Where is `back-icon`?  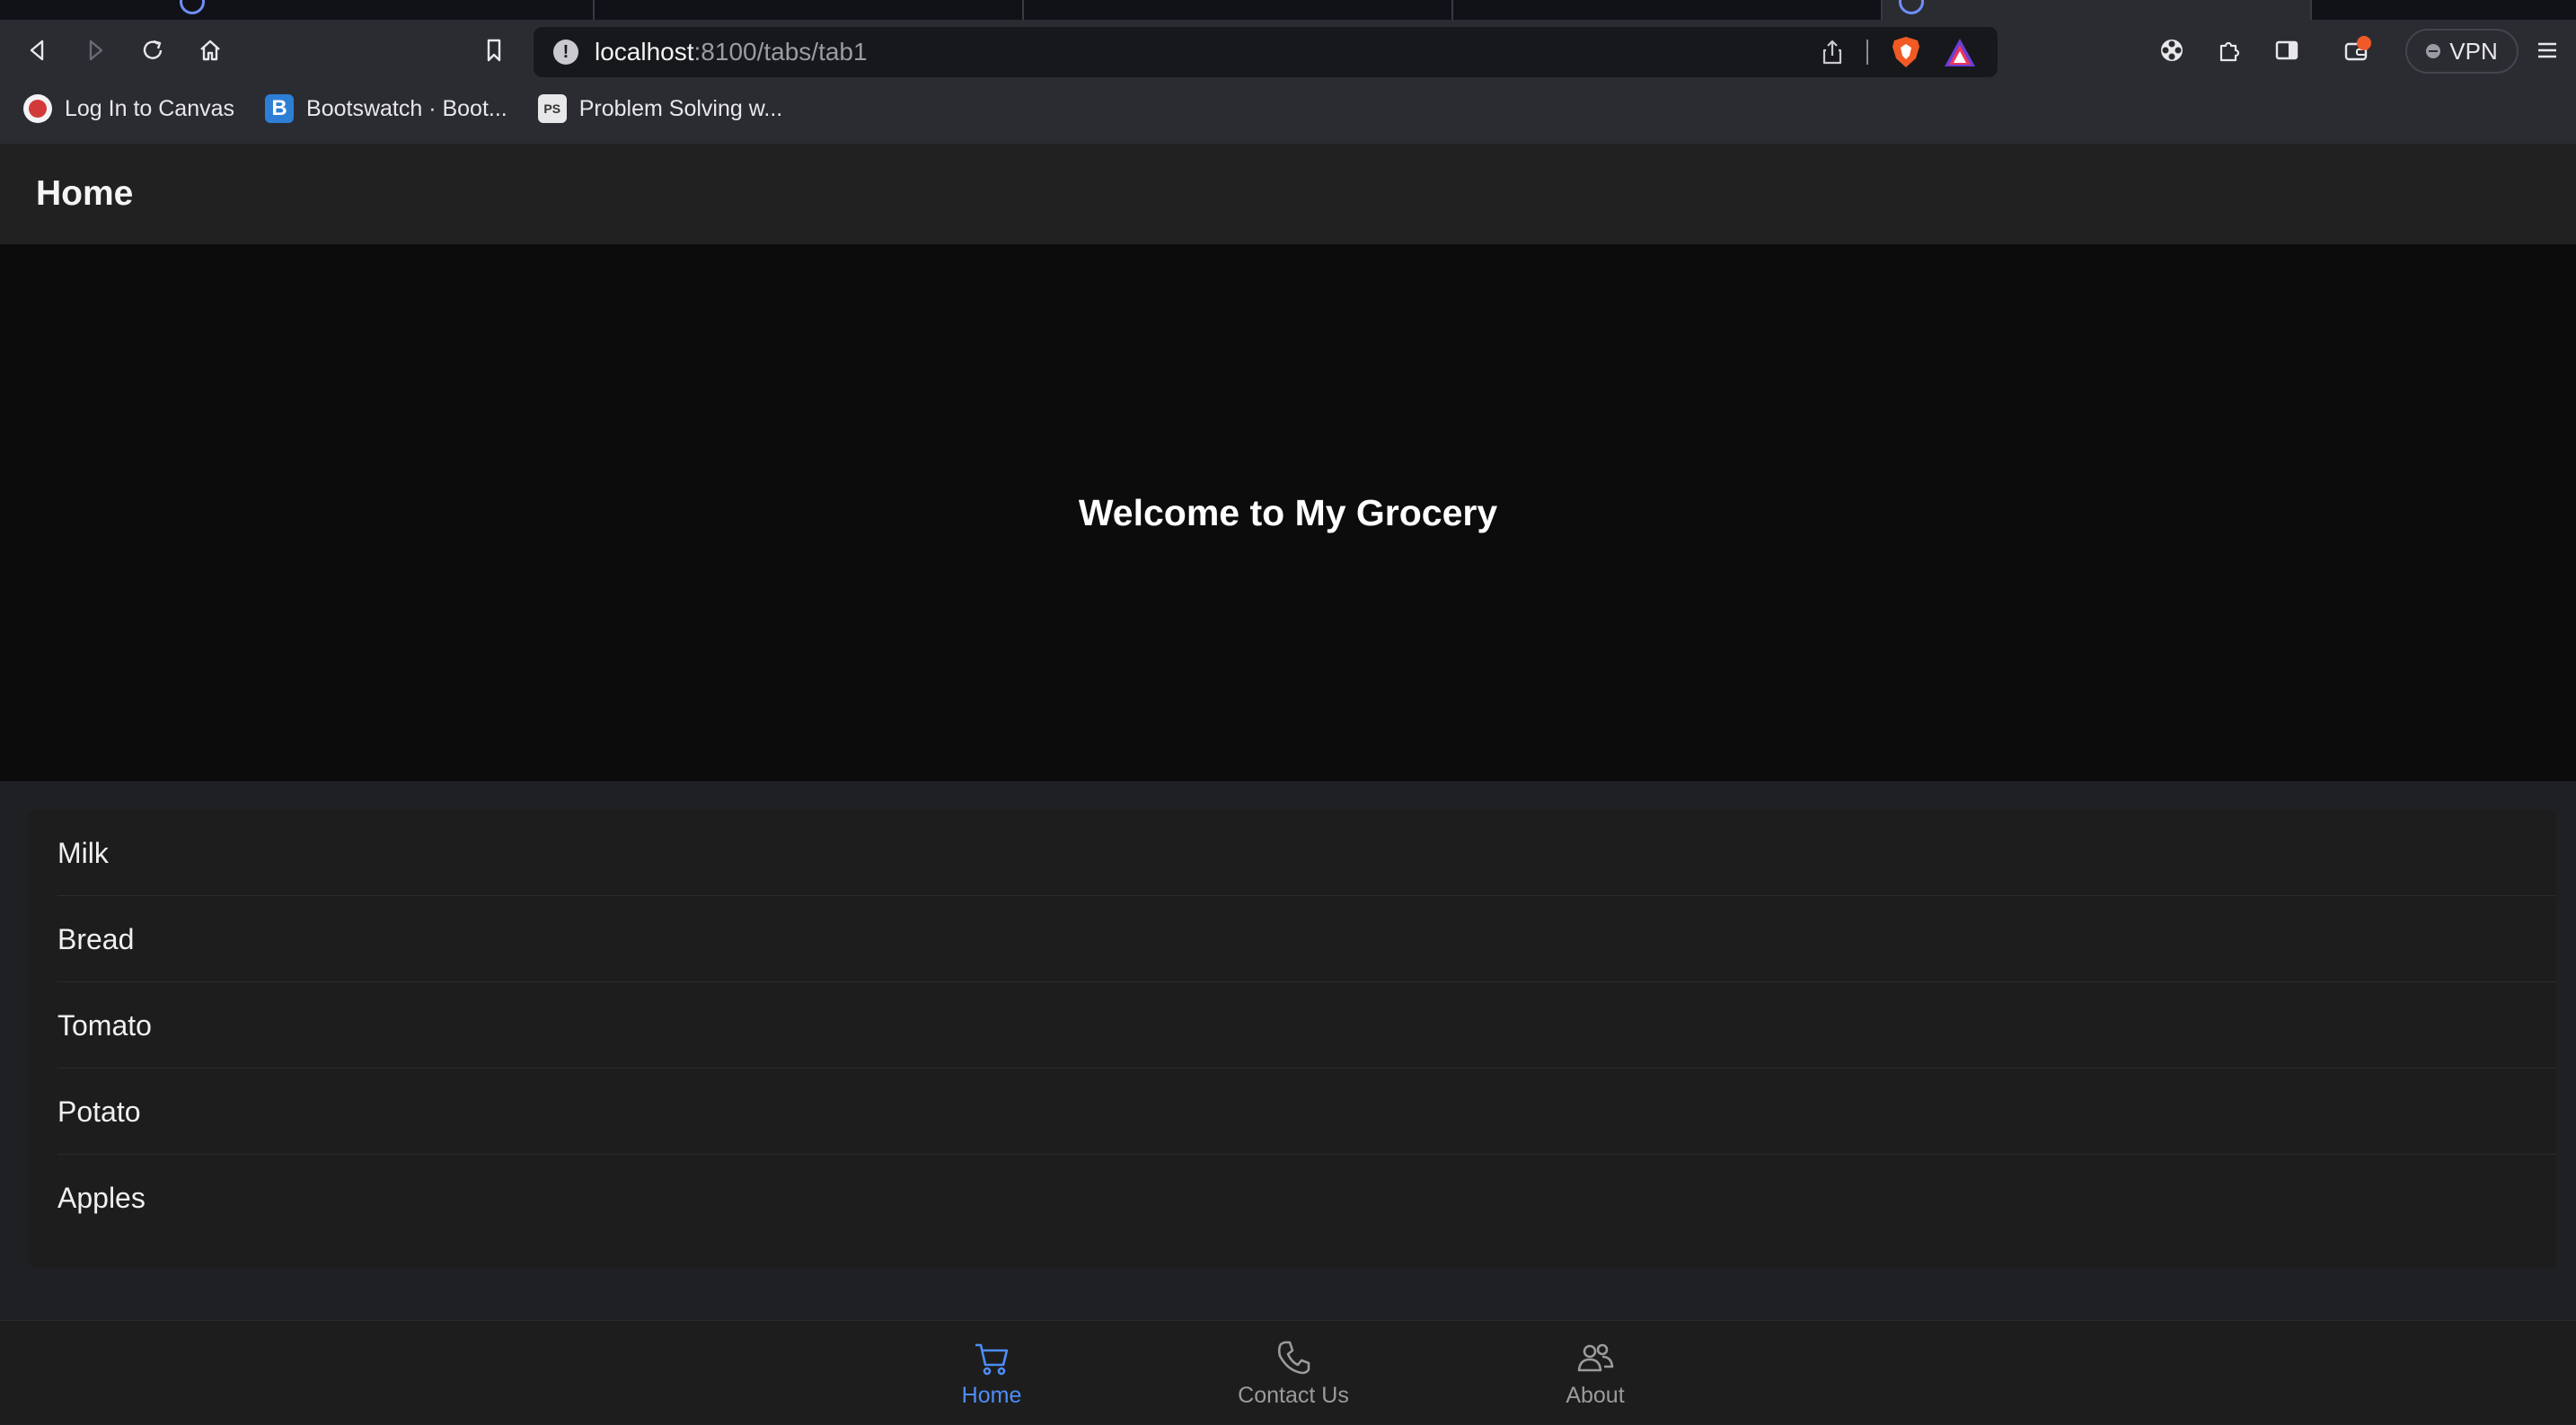 back-icon is located at coordinates (37, 51).